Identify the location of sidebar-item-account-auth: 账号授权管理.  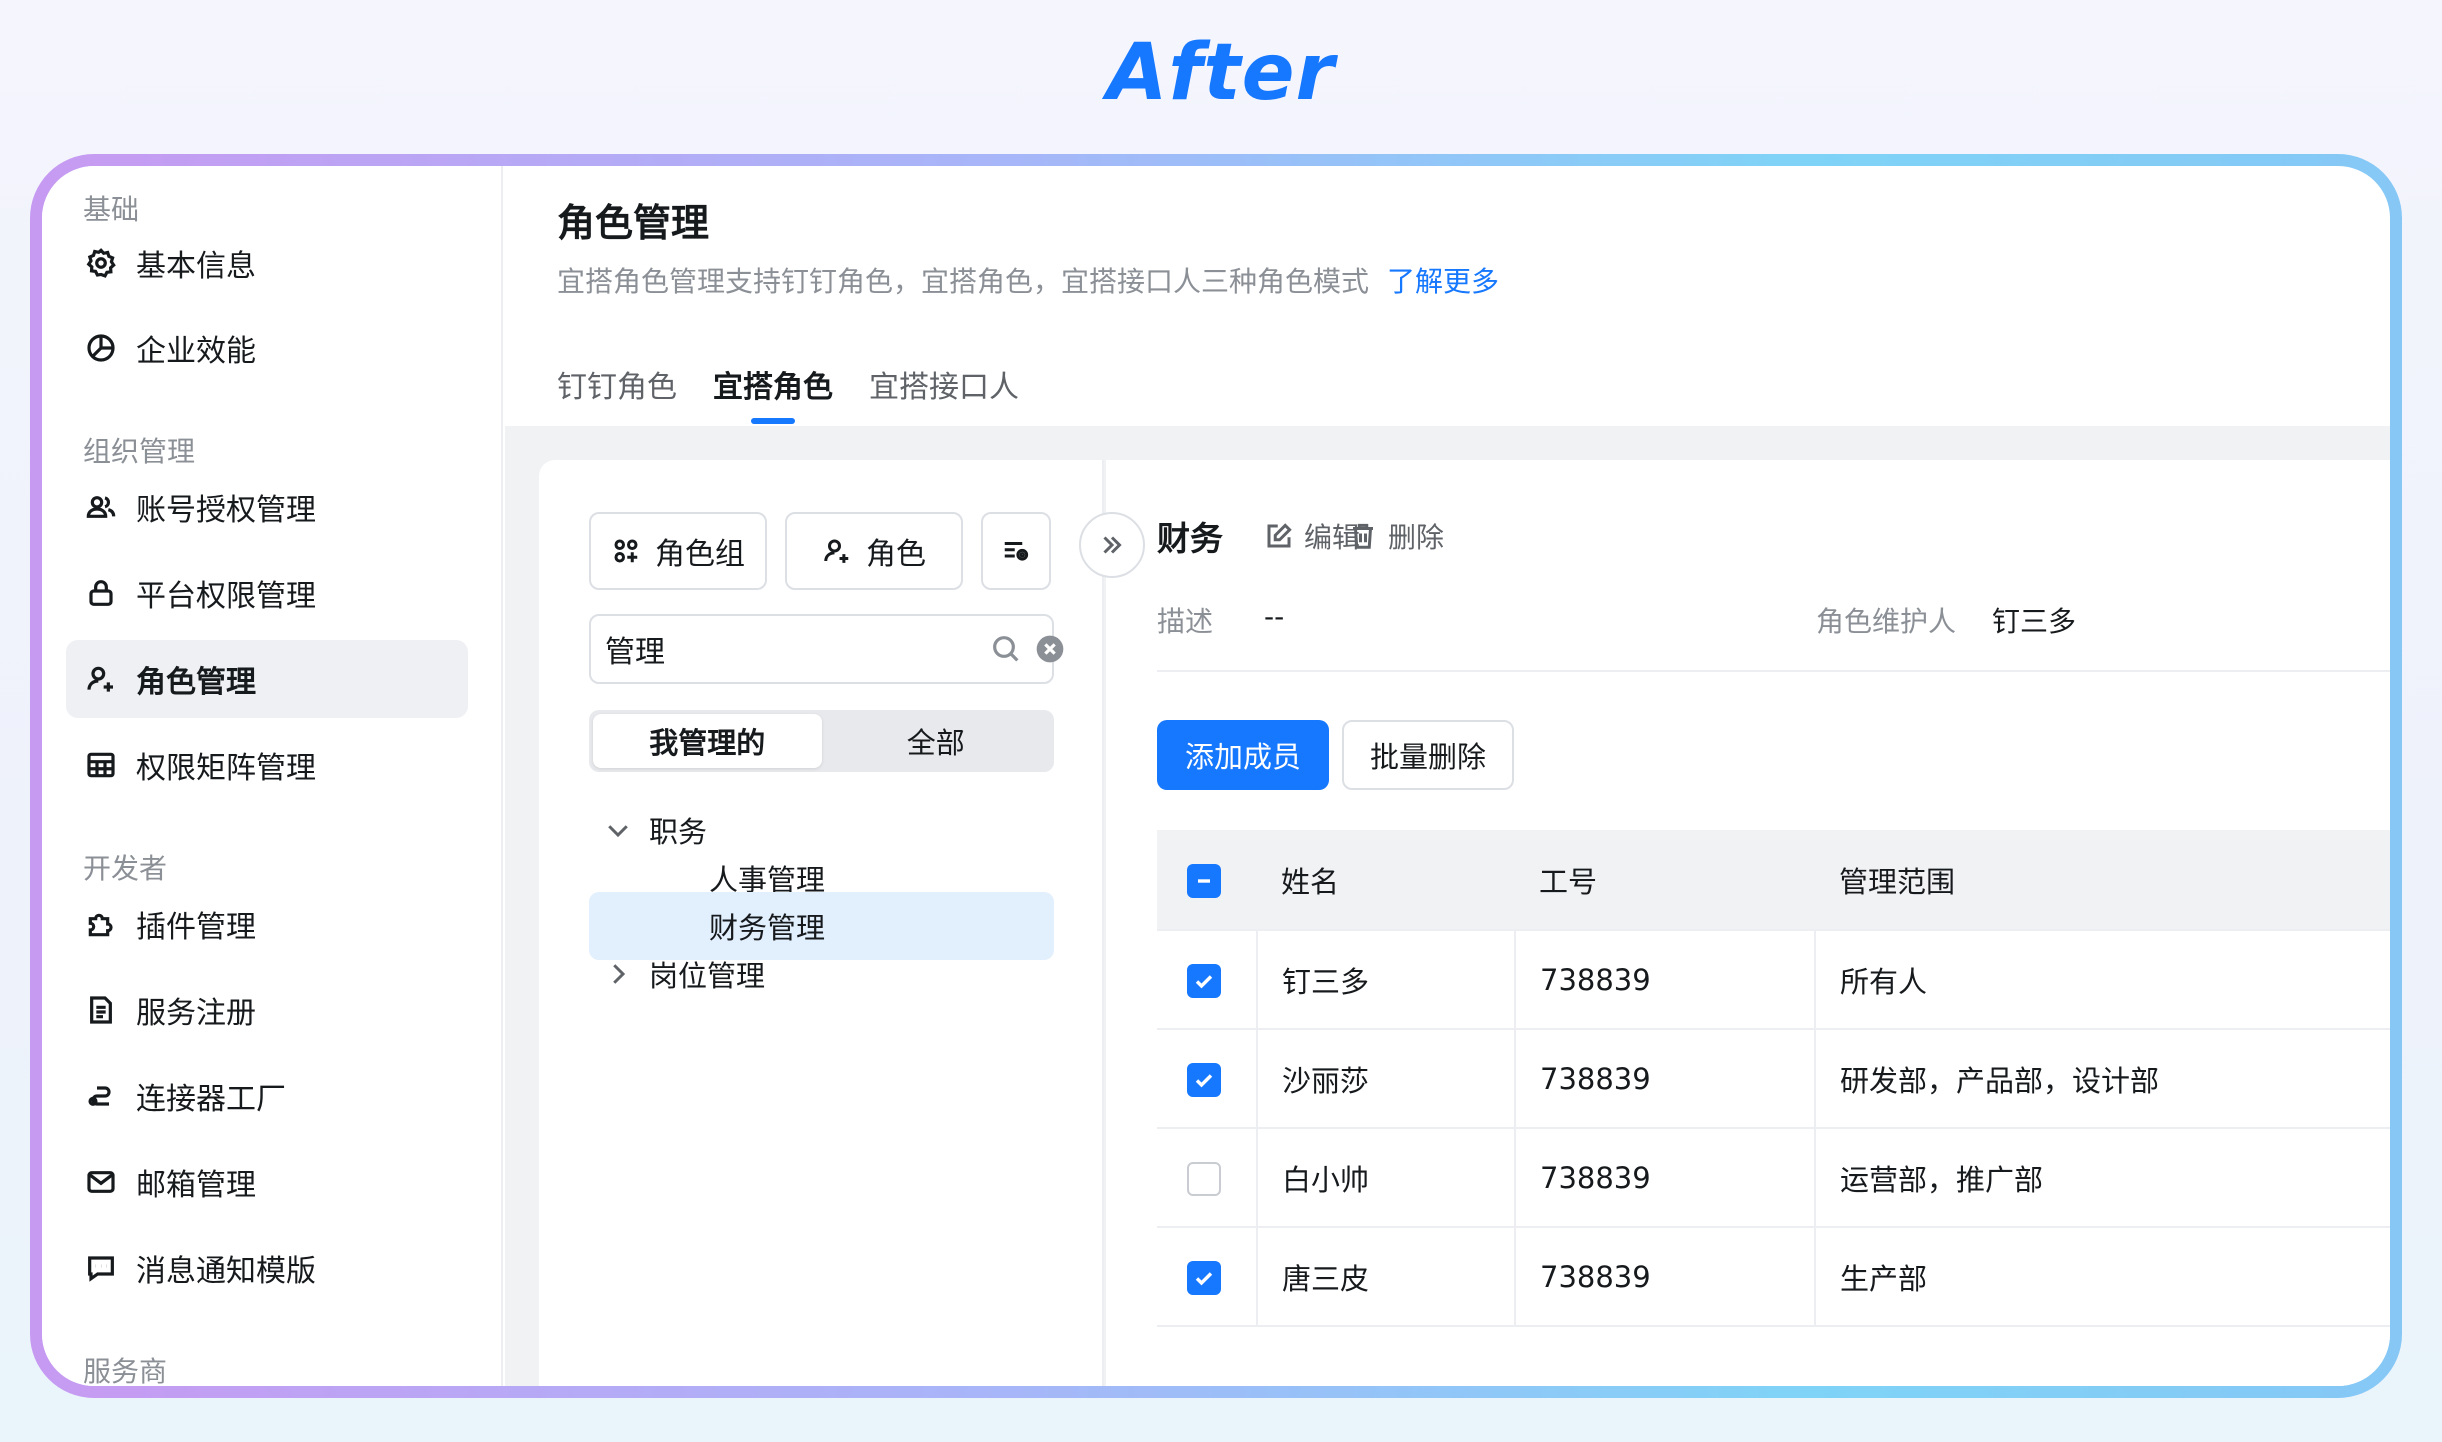
(267, 507).